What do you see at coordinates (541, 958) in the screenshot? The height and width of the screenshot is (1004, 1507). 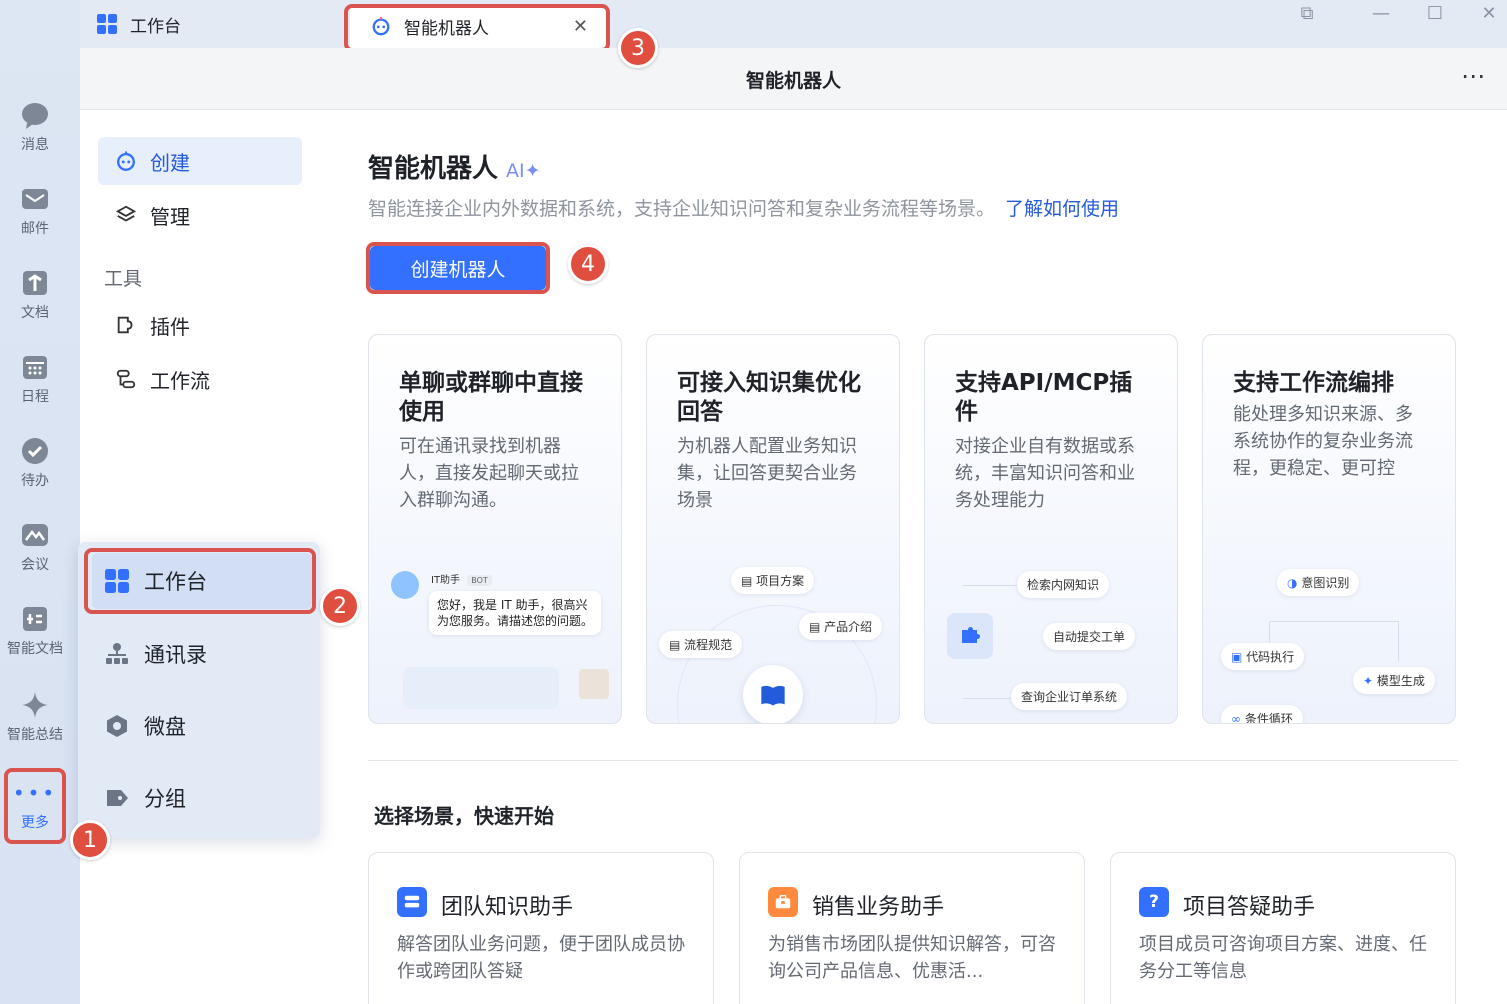 I see `scenario-desc: 解答团队业务问题，便于团队成员协作或跨团队答疑` at bounding box center [541, 958].